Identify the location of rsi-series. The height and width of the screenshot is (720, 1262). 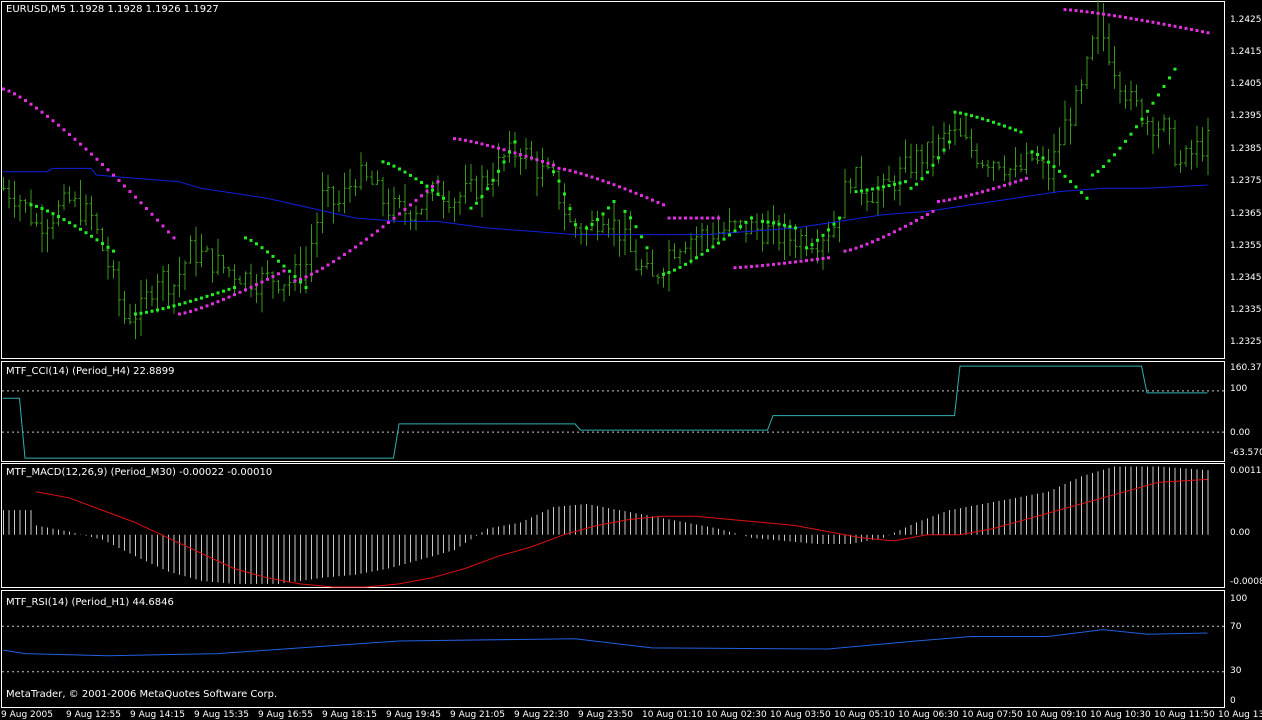
(605, 643).